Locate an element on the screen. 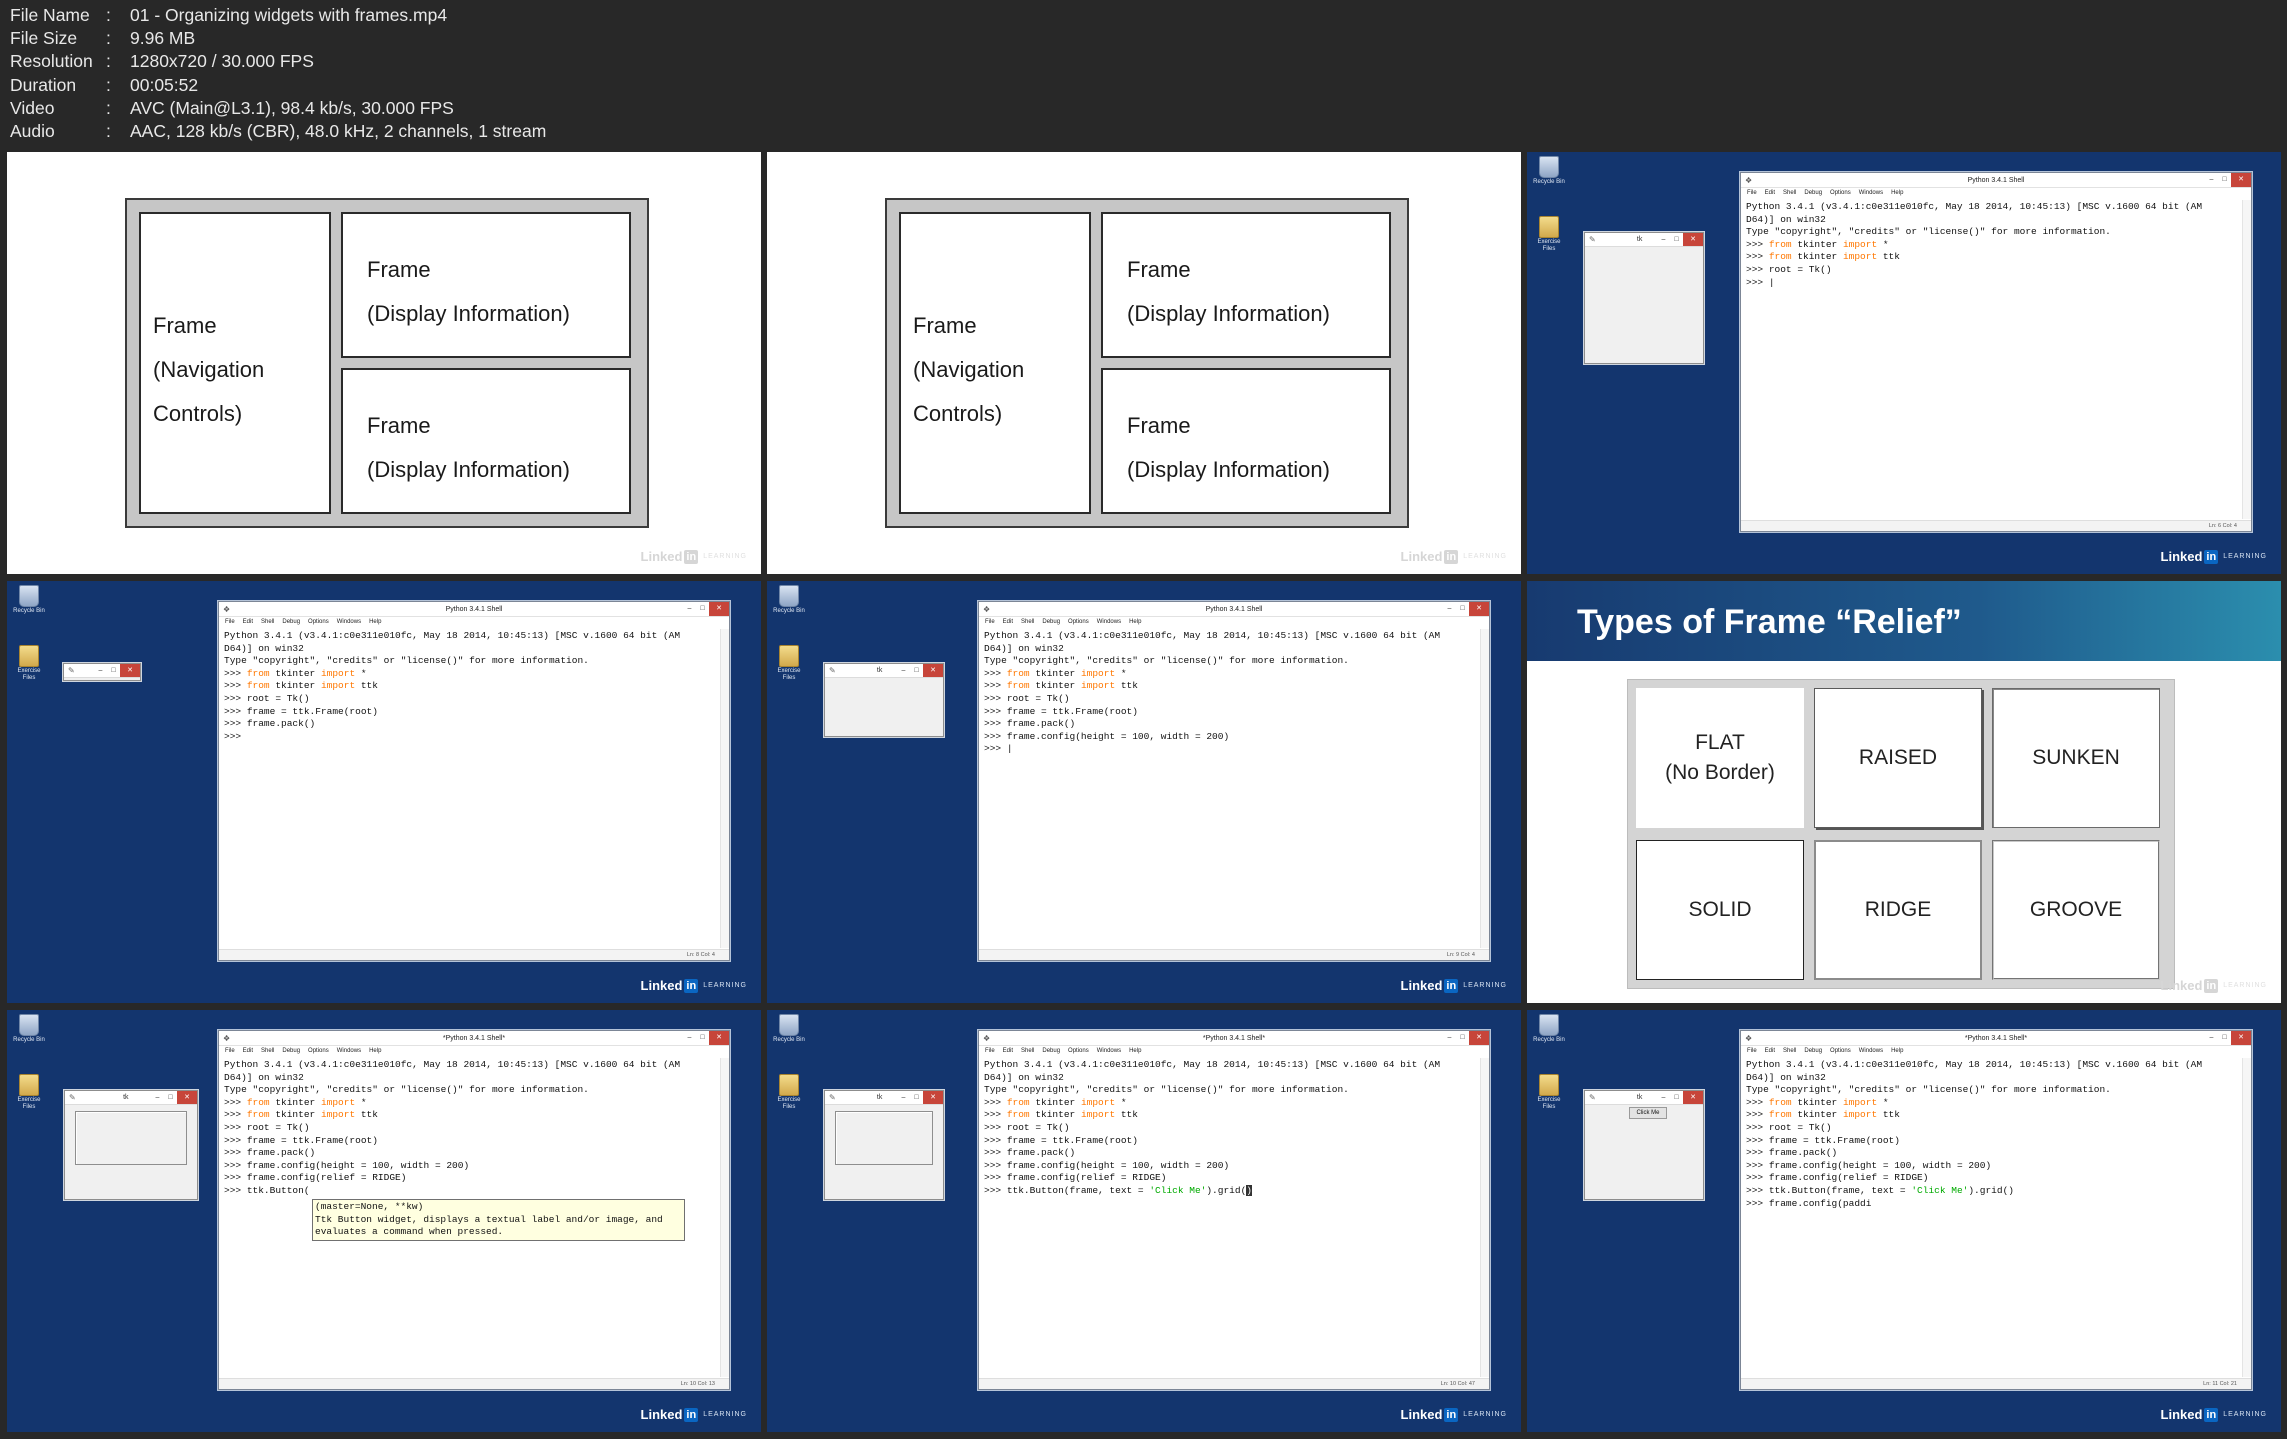 This screenshot has height=1439, width=2287. tk-window: ✎ – □ ✕ is located at coordinates (102, 672).